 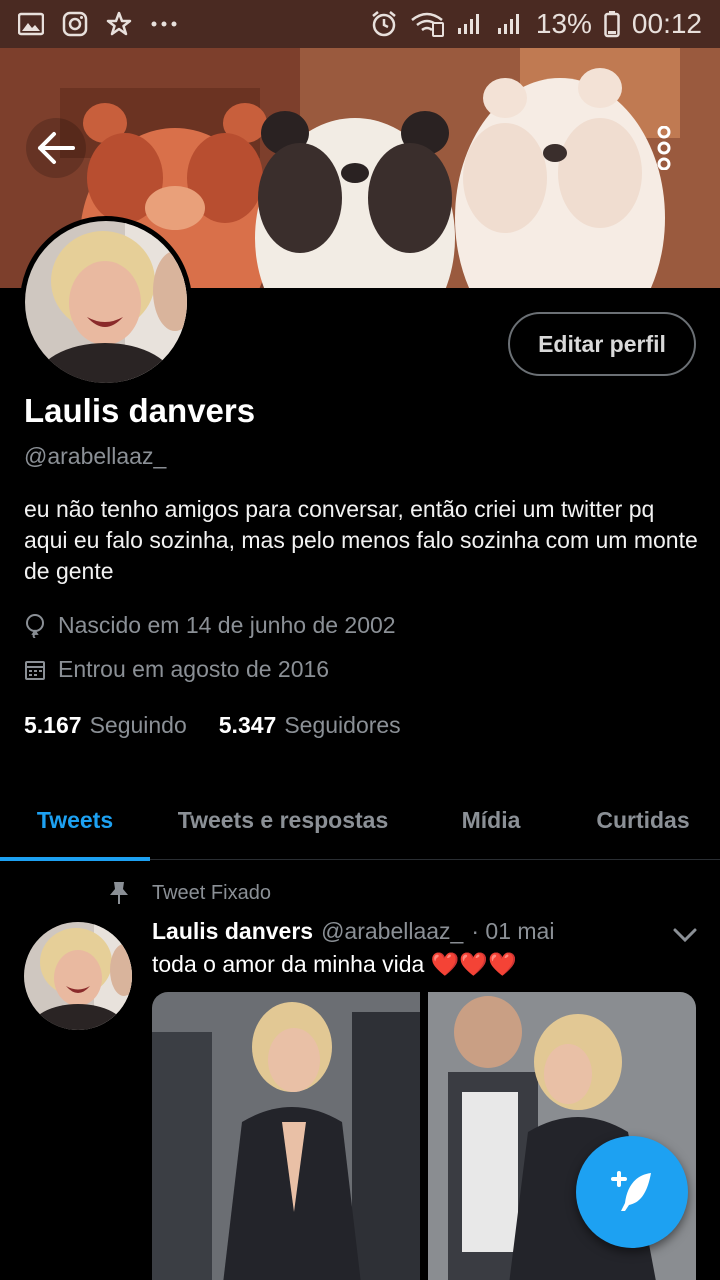 What do you see at coordinates (35, 670) in the screenshot?
I see `calendar-icon` at bounding box center [35, 670].